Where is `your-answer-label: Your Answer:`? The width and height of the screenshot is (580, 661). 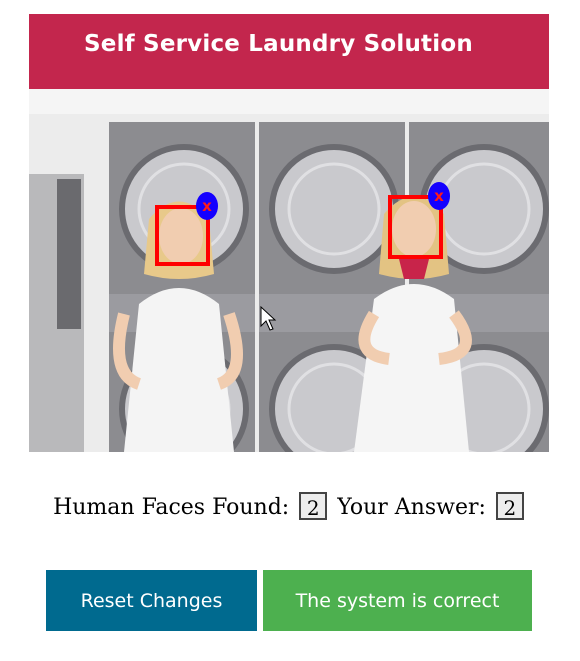
your-answer-label: Your Answer: is located at coordinates (411, 507).